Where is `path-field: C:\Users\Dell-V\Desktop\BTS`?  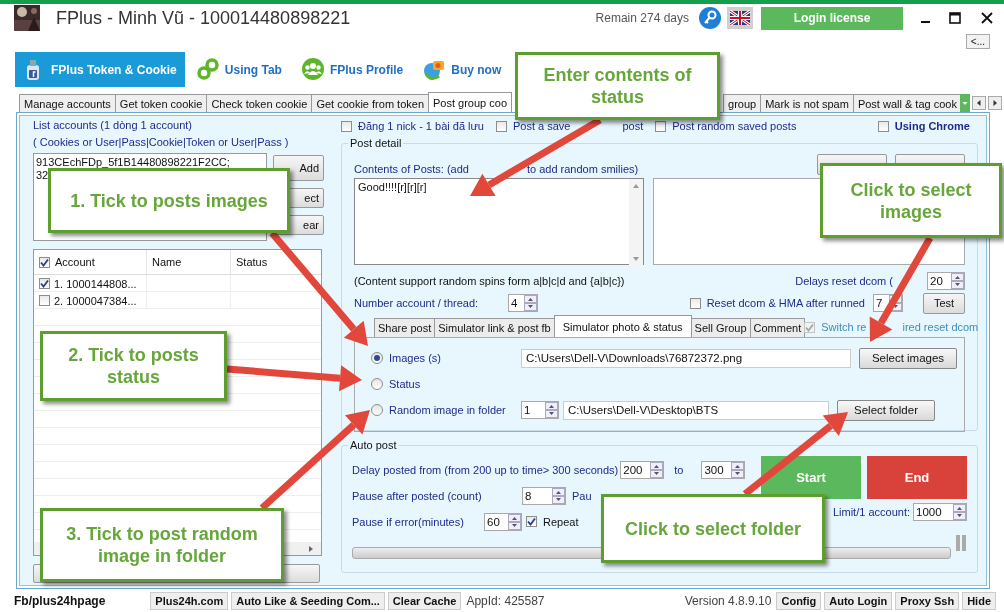
path-field: C:\Users\Dell-V\Desktop\BTS is located at coordinates (696, 410).